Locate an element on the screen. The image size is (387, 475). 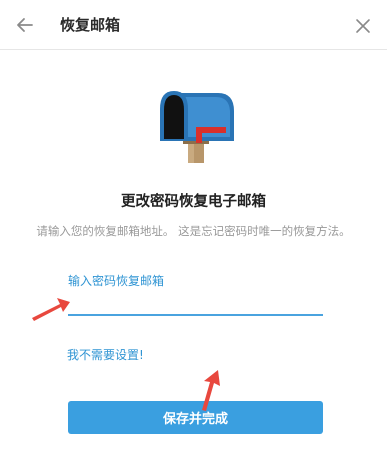
header-bar: 恢复邮箱 is located at coordinates (193, 25).